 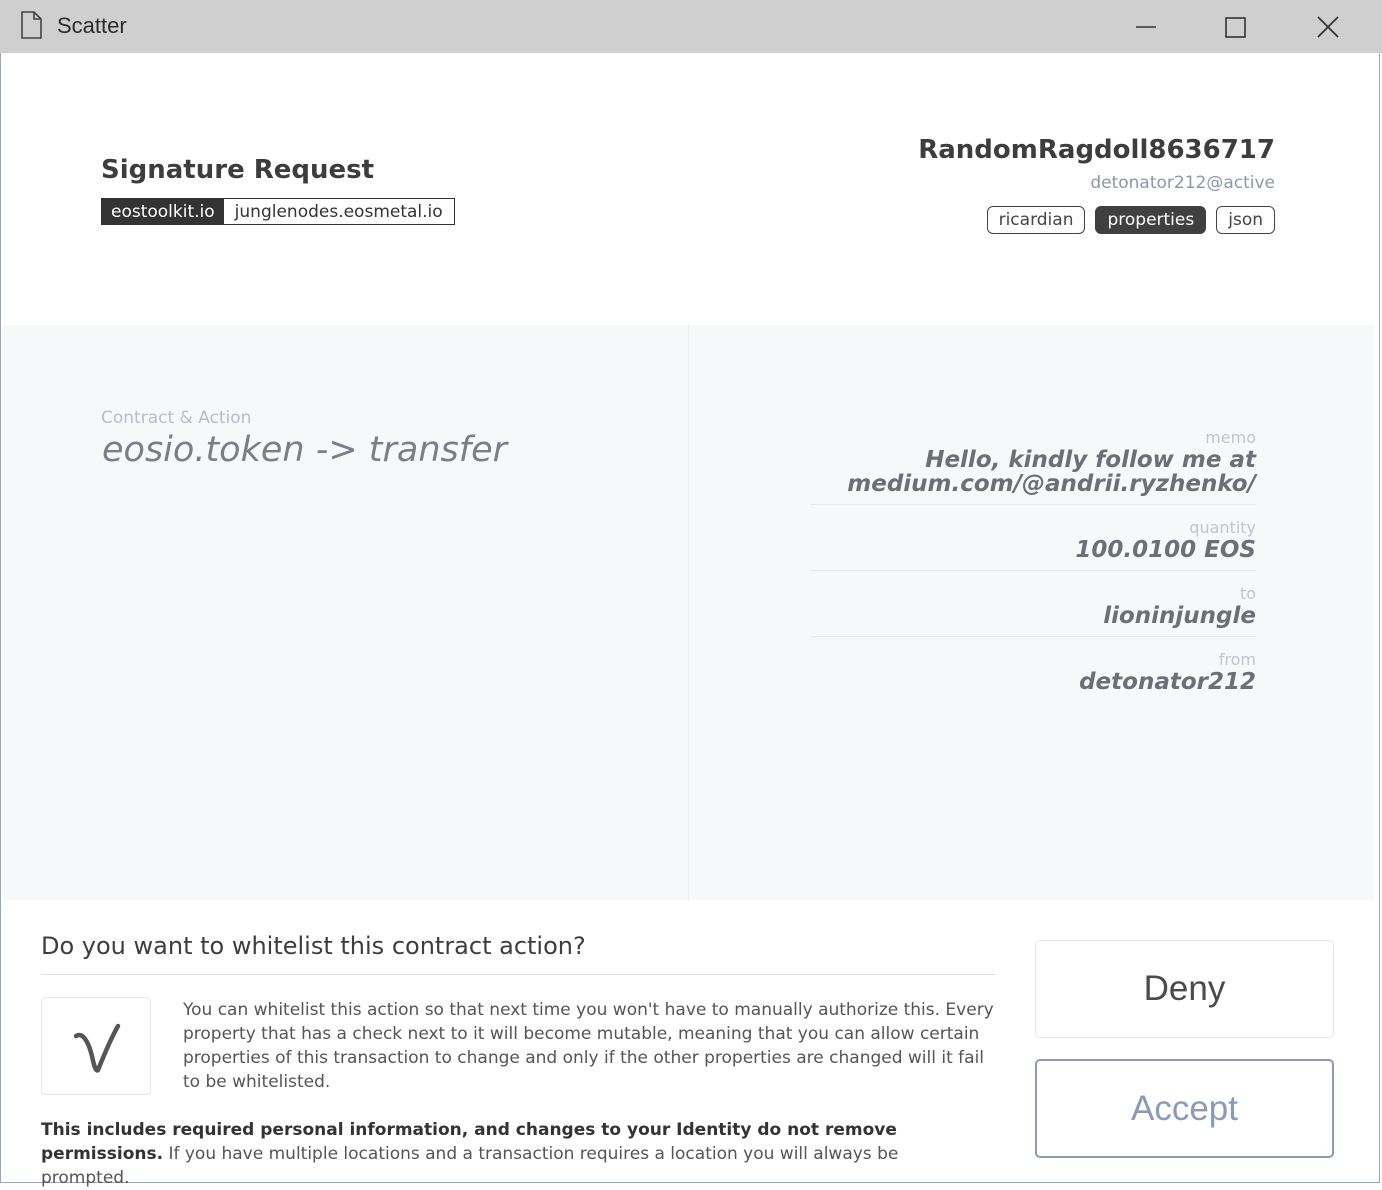 I want to click on close-button, so click(x=1328, y=26).